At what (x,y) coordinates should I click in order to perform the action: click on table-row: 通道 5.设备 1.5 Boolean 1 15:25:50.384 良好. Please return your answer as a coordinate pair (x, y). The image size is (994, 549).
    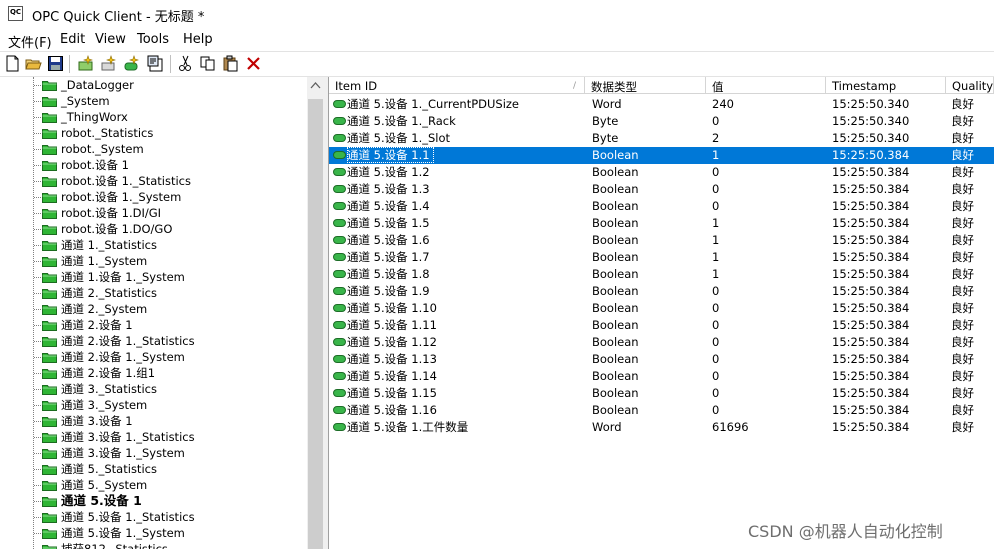
    Looking at the image, I should click on (661, 223).